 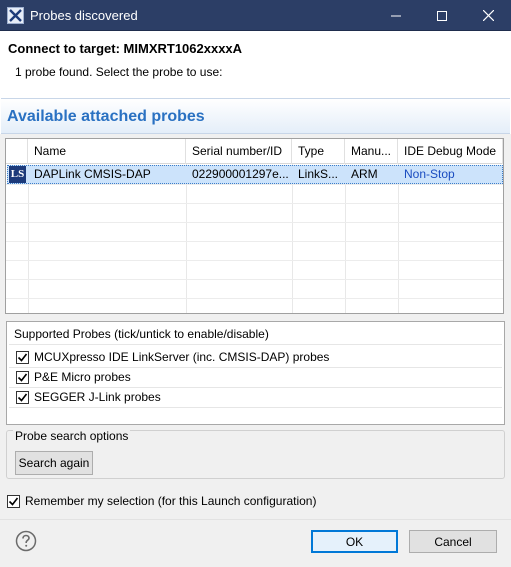 What do you see at coordinates (354, 541) in the screenshot?
I see `ok-button: OK` at bounding box center [354, 541].